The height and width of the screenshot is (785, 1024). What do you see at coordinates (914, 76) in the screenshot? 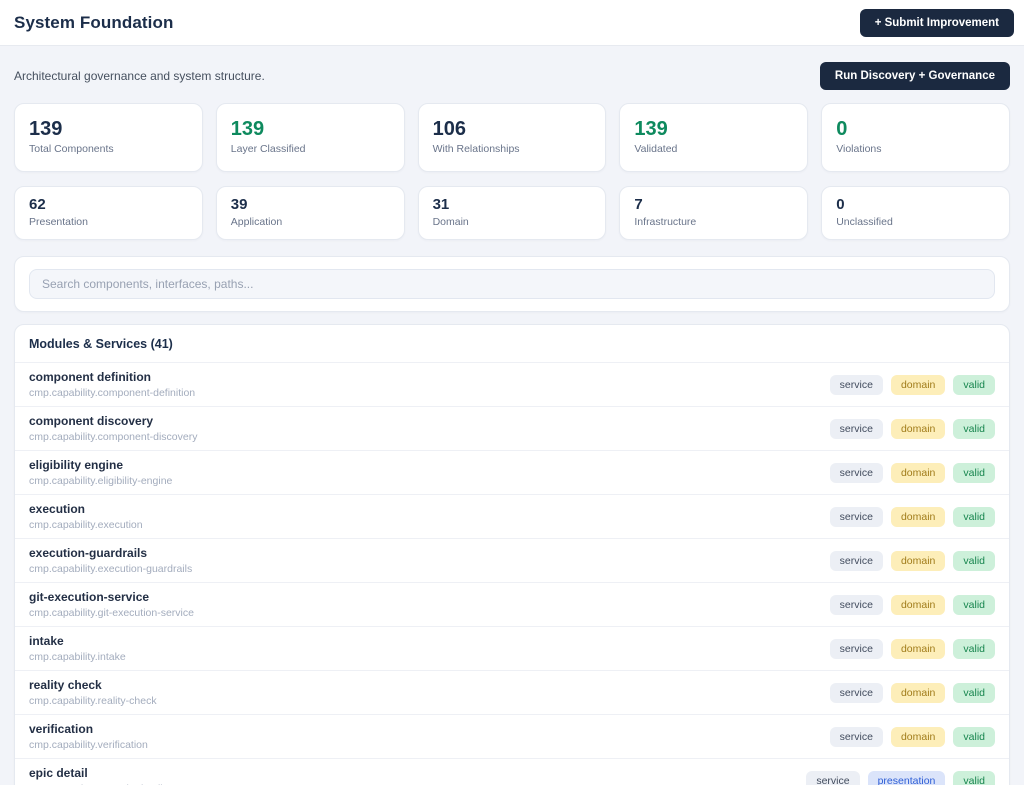
I see `run-discovery-governance-button: Run Discovery + Governance` at bounding box center [914, 76].